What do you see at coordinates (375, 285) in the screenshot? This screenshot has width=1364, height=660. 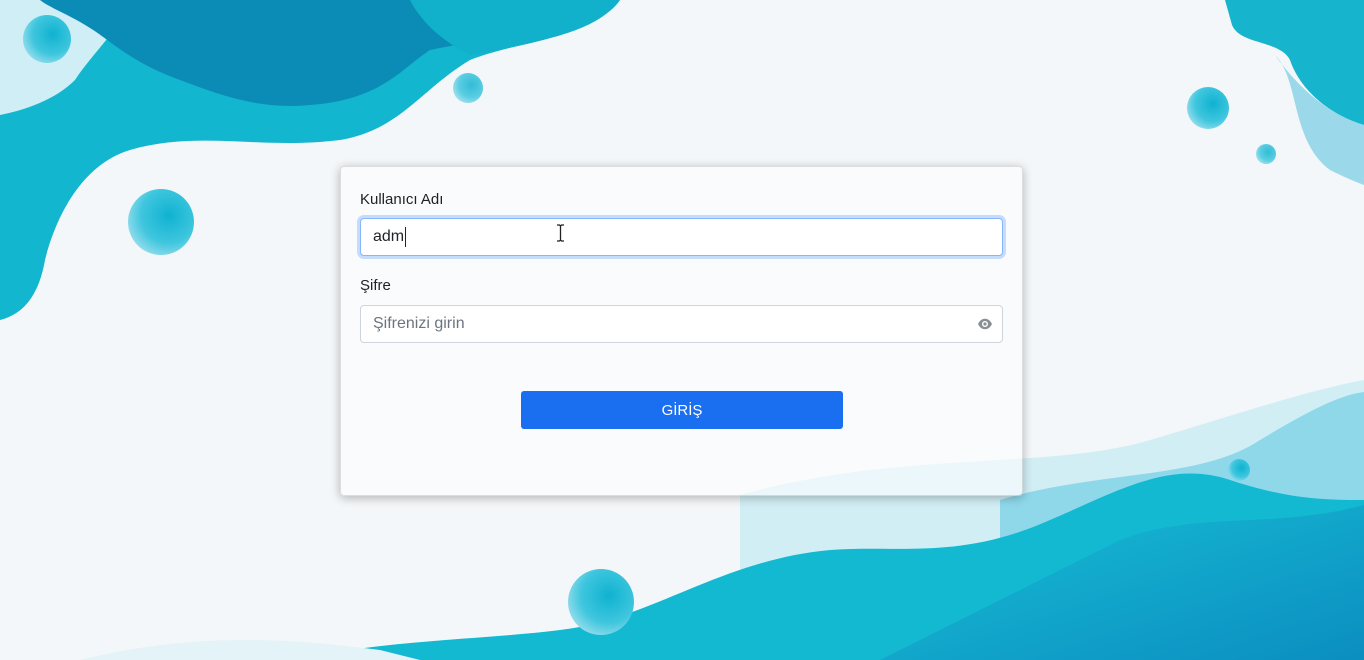 I see `password-label: Şifre` at bounding box center [375, 285].